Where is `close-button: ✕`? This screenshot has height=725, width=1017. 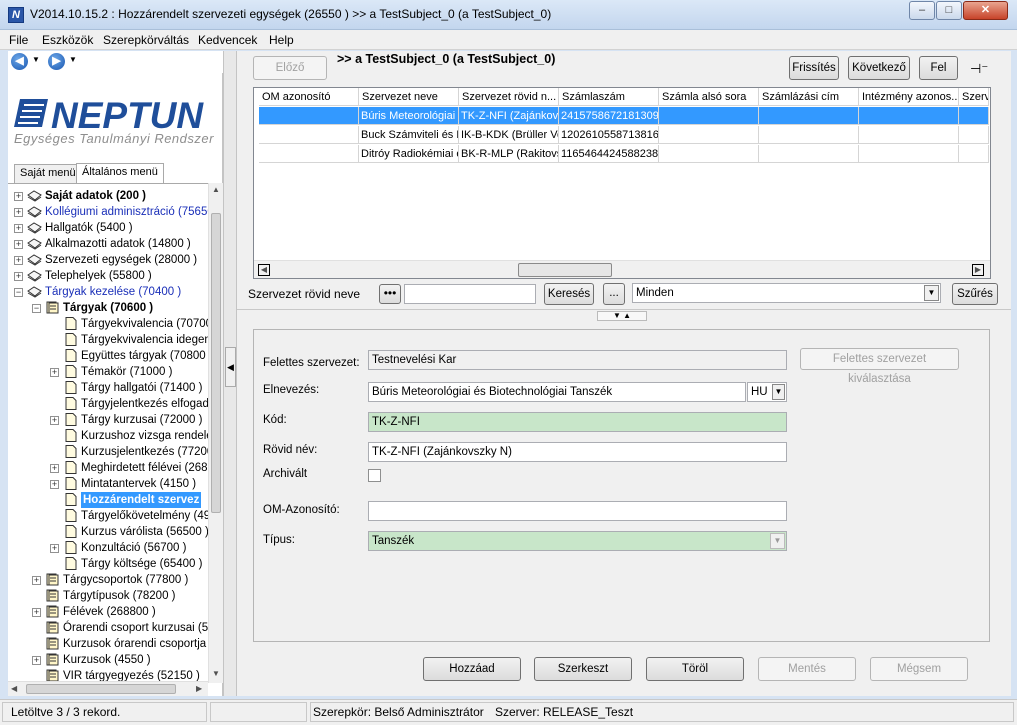 close-button: ✕ is located at coordinates (985, 10).